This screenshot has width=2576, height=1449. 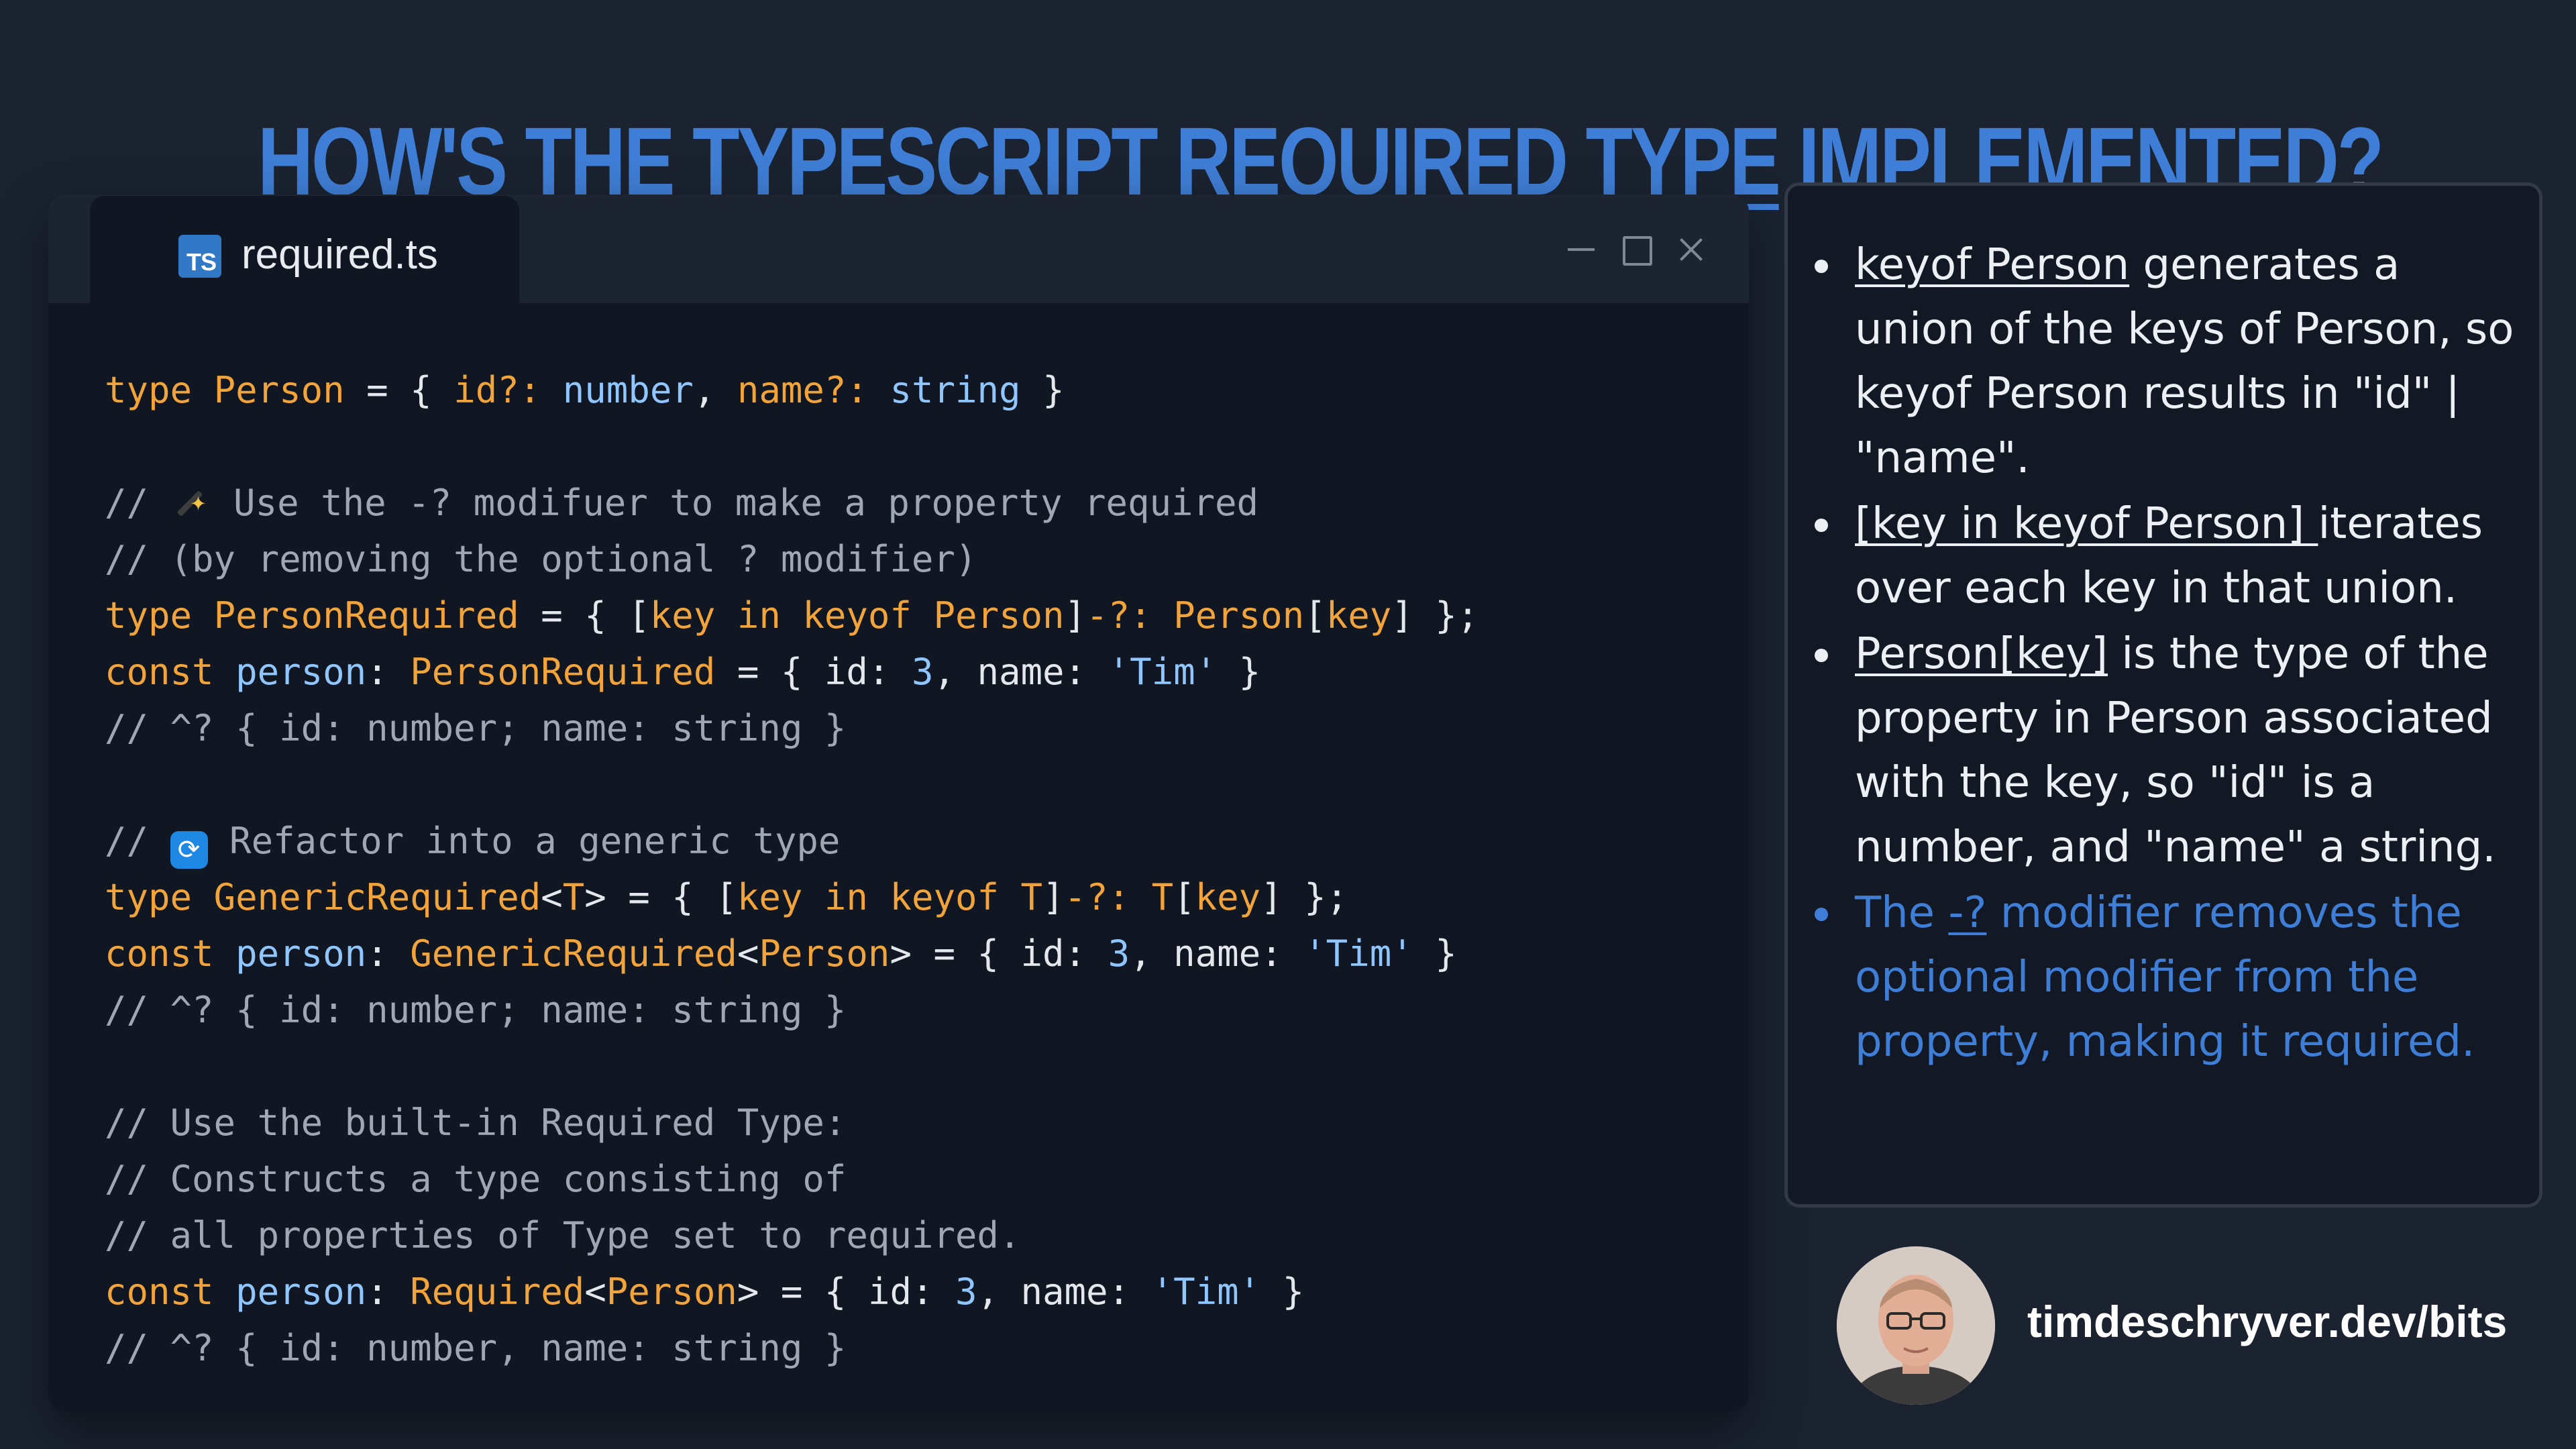 I want to click on maximize-icon, so click(x=1636, y=249).